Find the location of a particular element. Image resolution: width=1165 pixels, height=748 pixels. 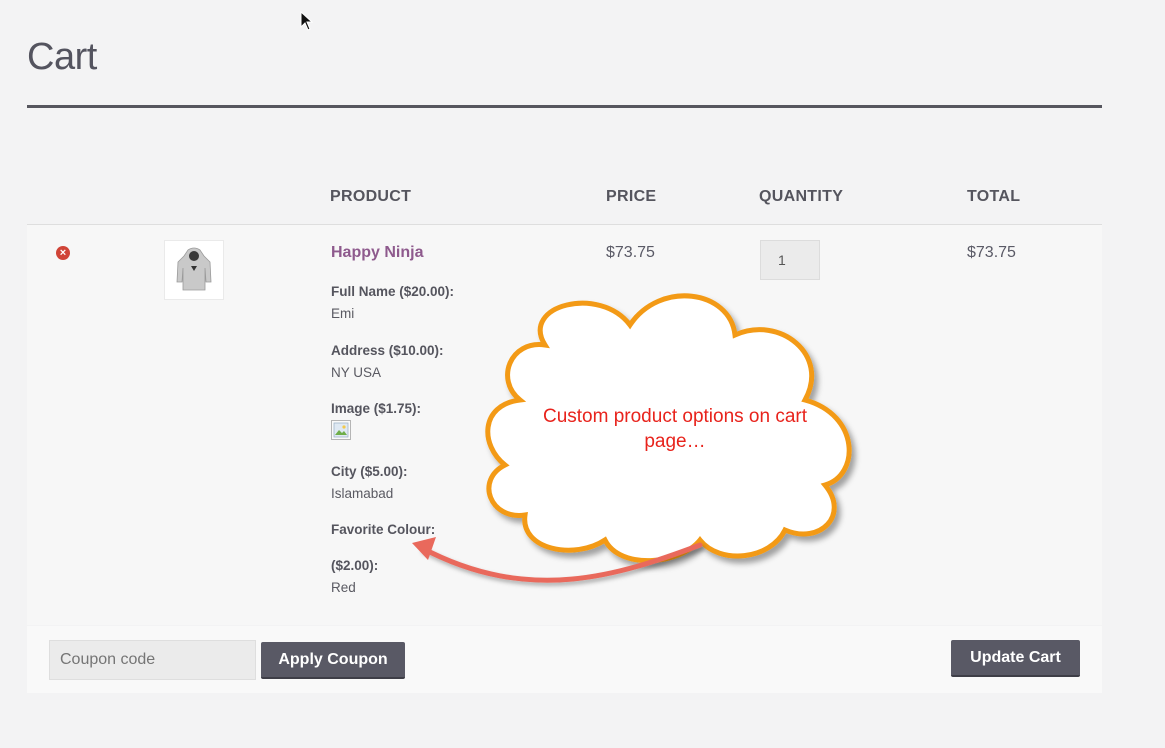

option-value: Red is located at coordinates (343, 587).